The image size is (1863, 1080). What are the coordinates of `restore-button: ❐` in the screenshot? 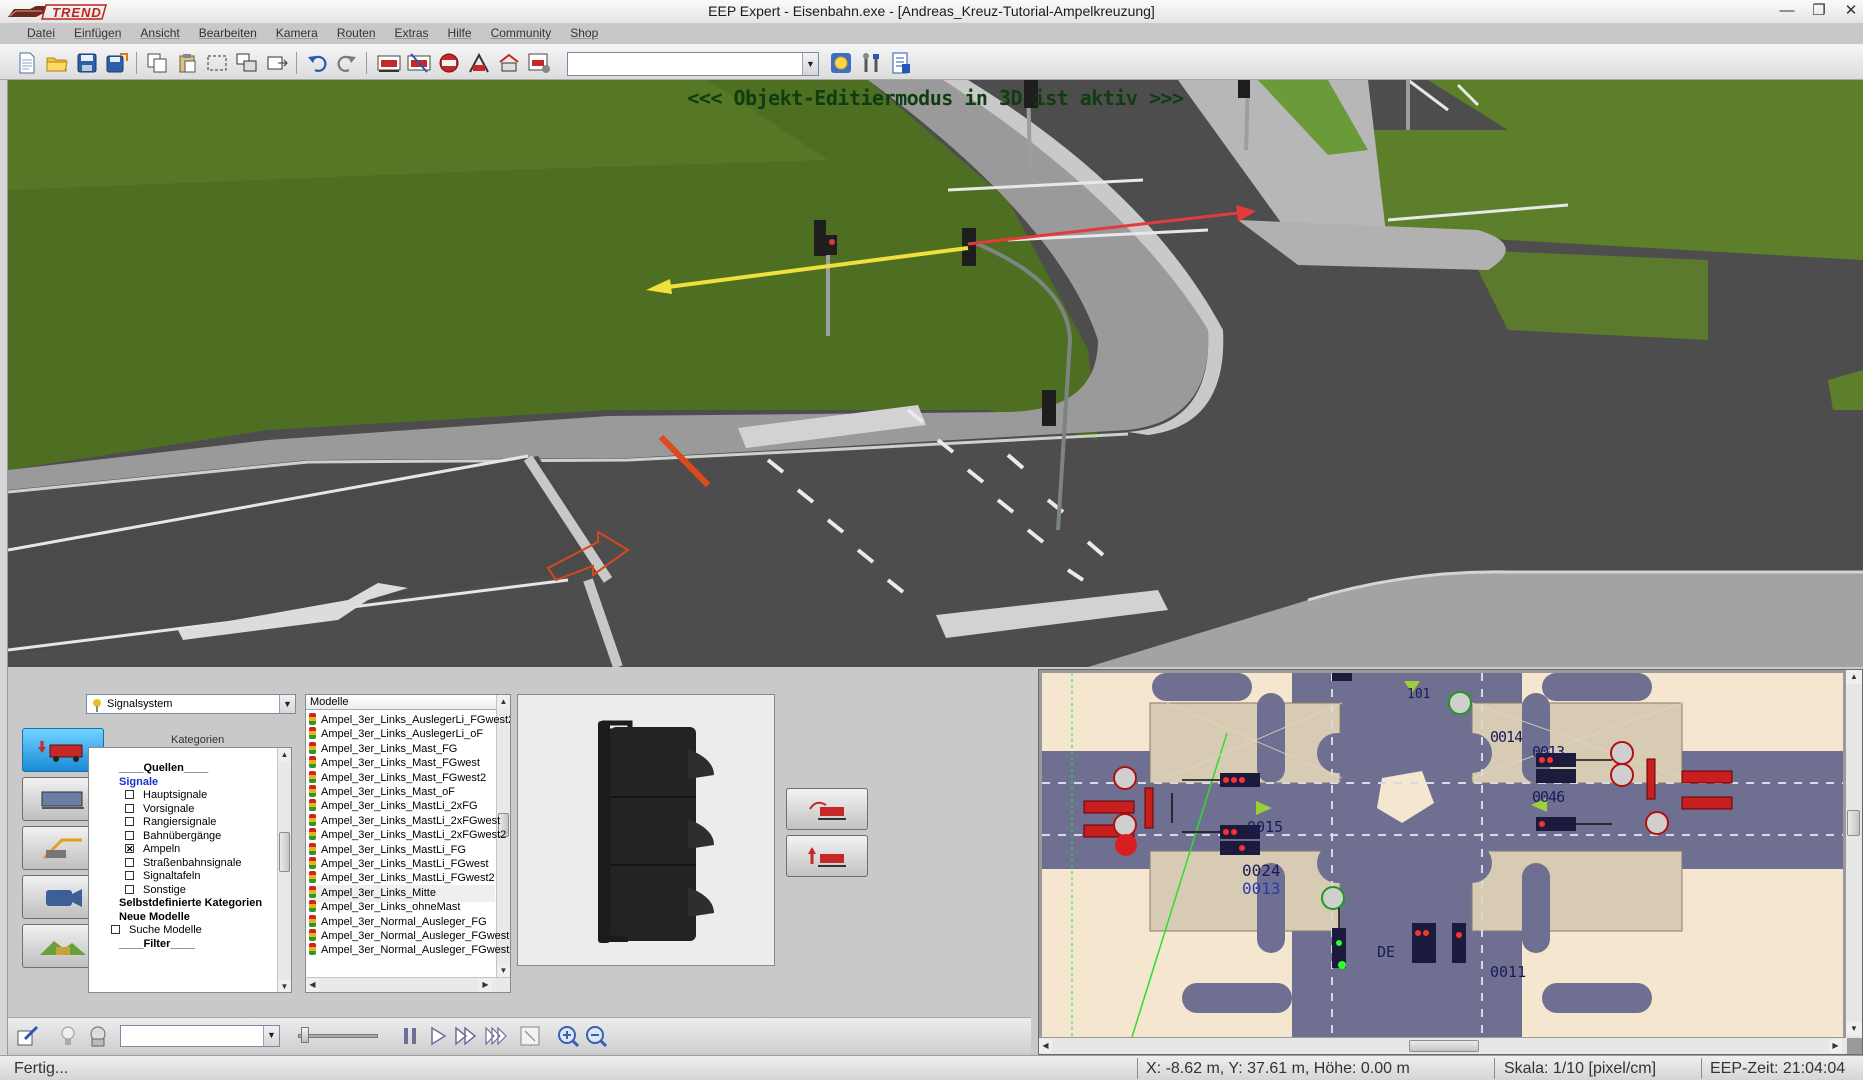 It's located at (1819, 11).